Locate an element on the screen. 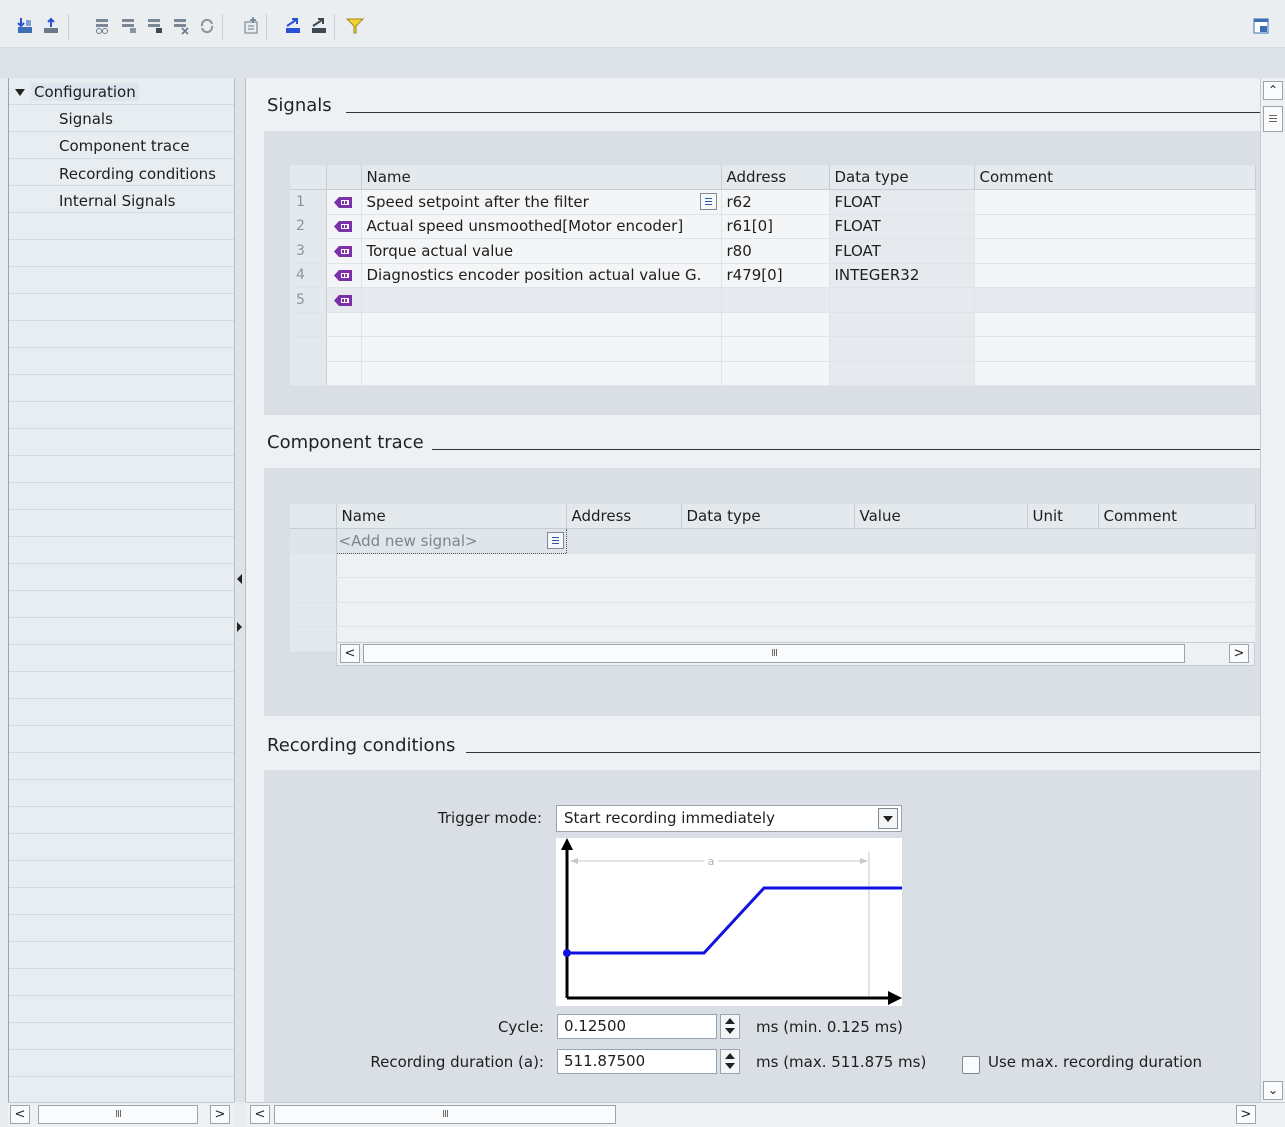  row-number: 2 is located at coordinates (308, 226).